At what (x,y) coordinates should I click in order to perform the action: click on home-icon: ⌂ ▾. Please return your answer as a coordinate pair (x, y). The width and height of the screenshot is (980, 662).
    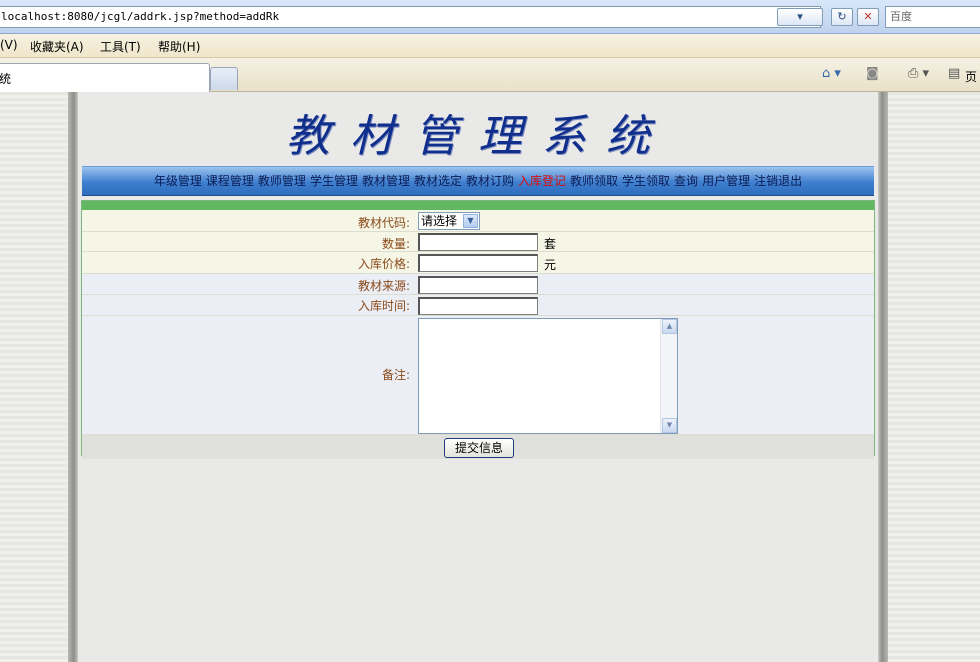
    Looking at the image, I should click on (831, 73).